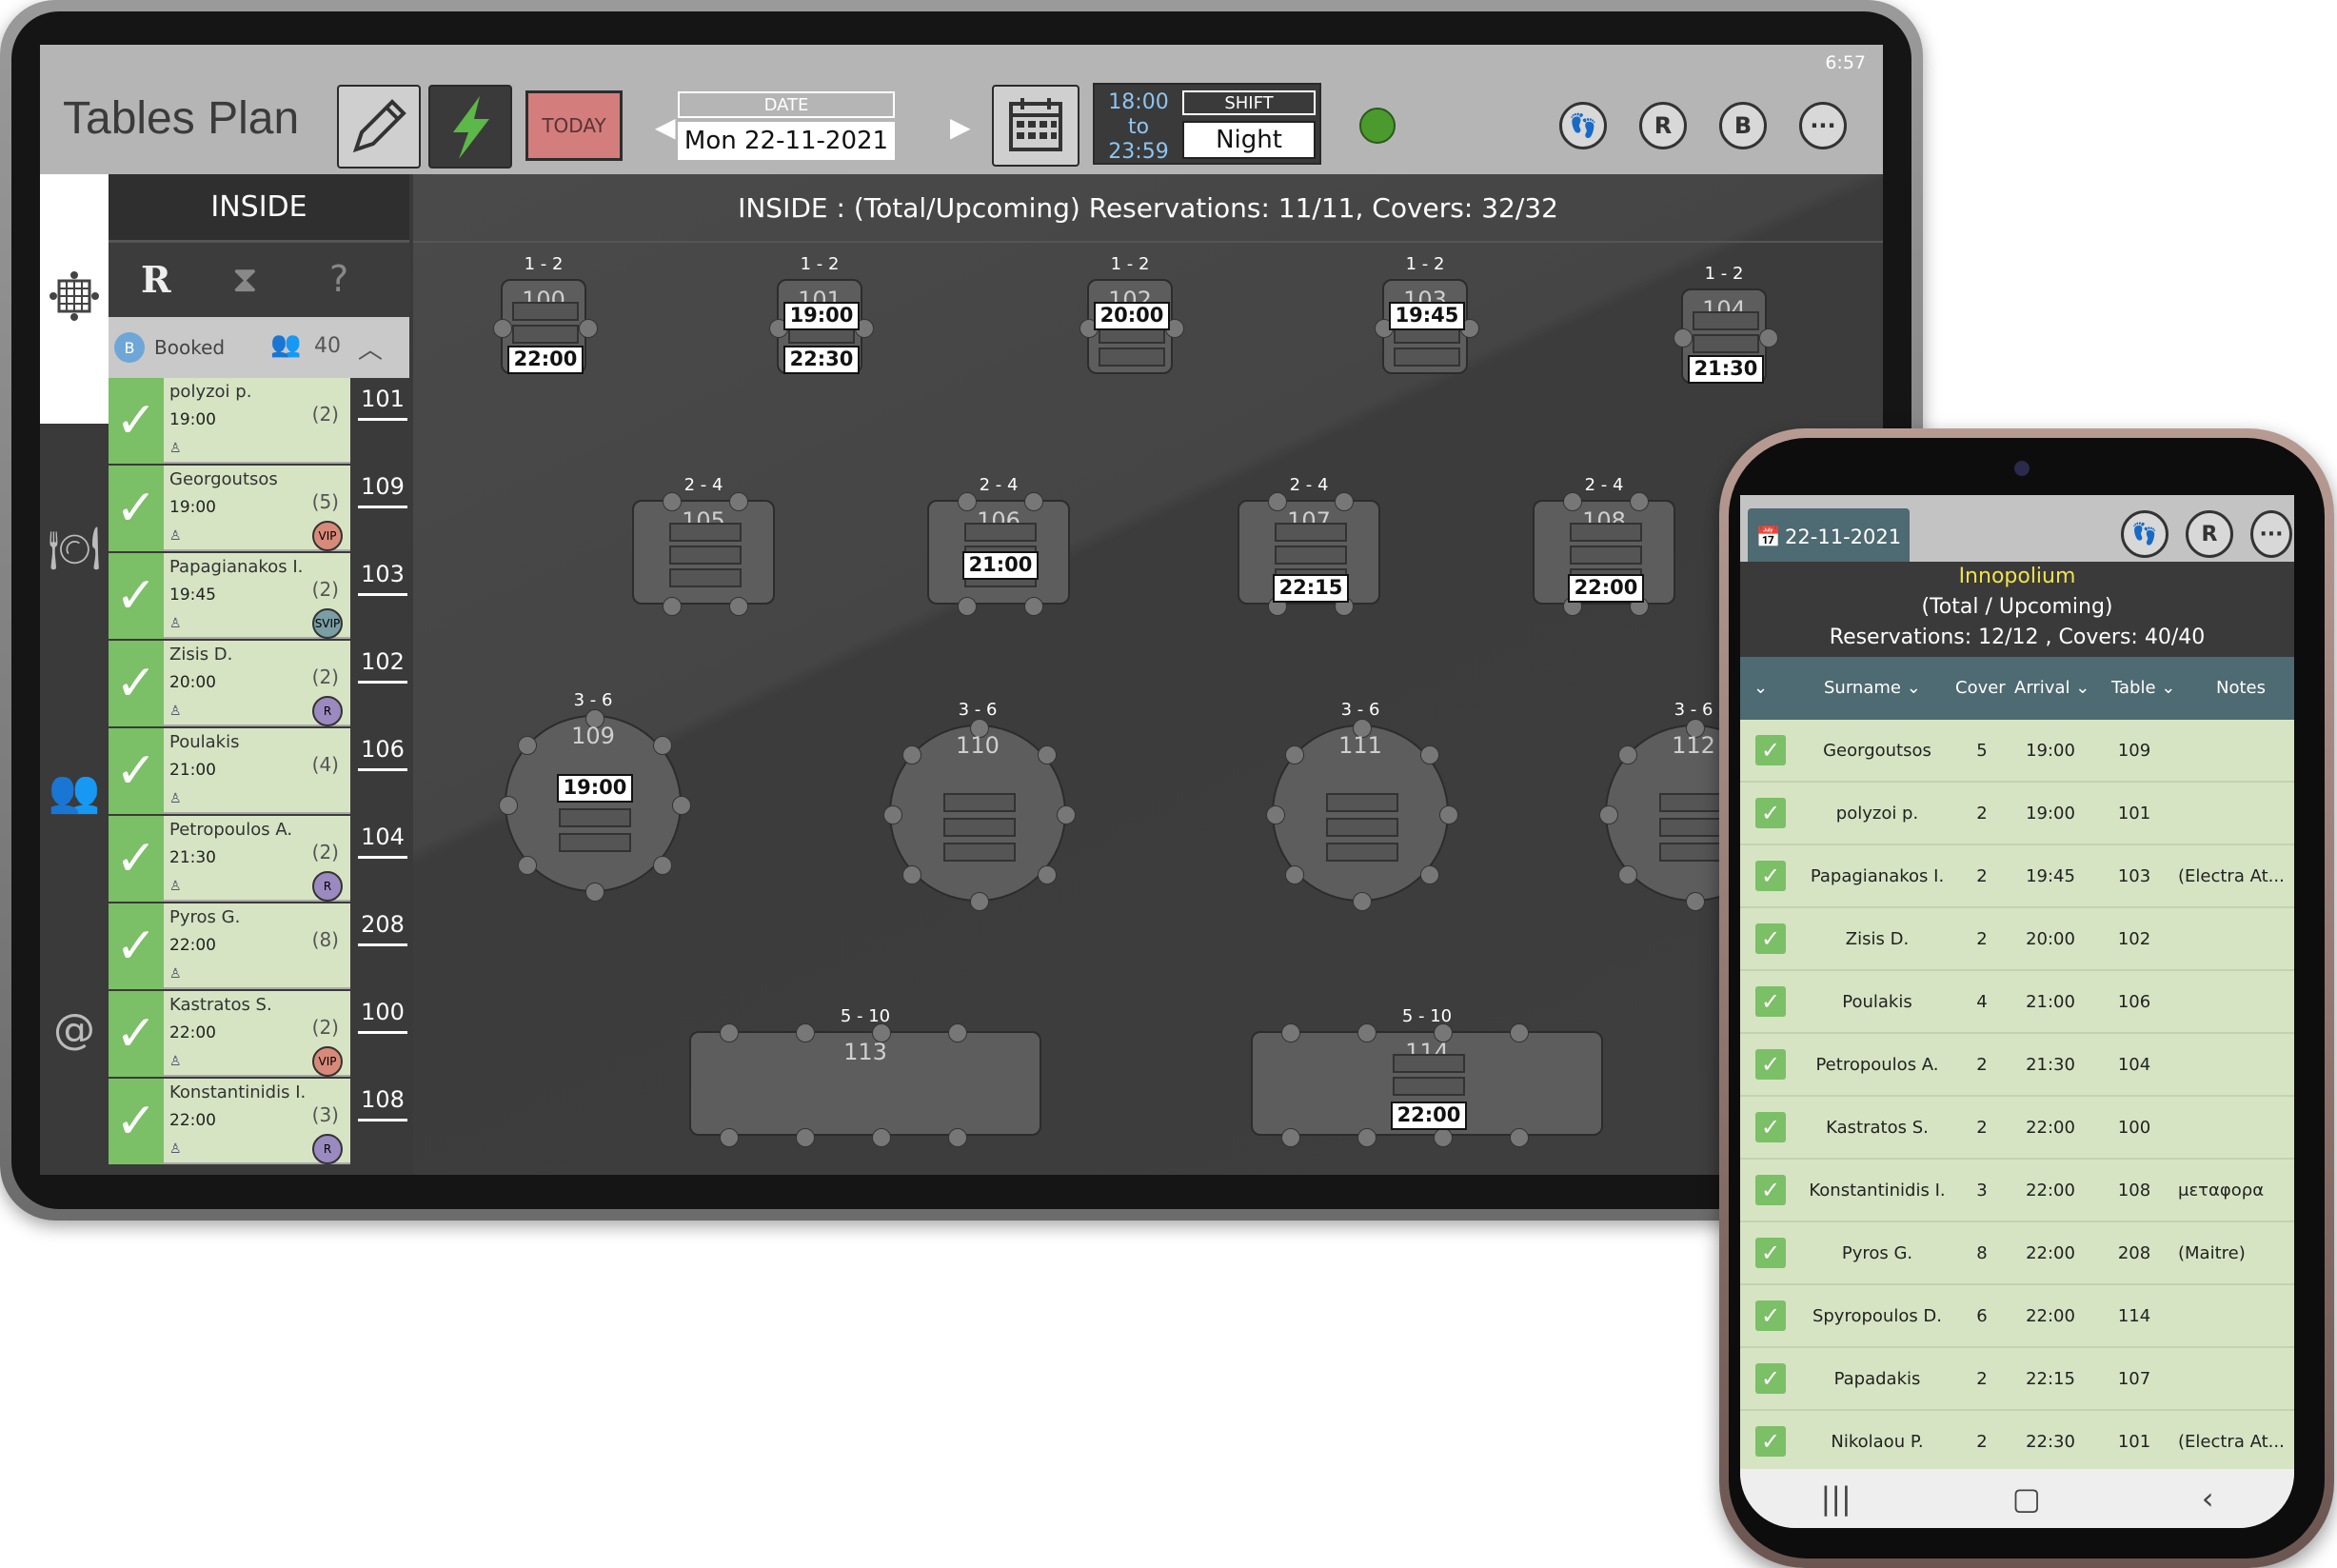  What do you see at coordinates (156, 280) in the screenshot?
I see `tab-reservations: R` at bounding box center [156, 280].